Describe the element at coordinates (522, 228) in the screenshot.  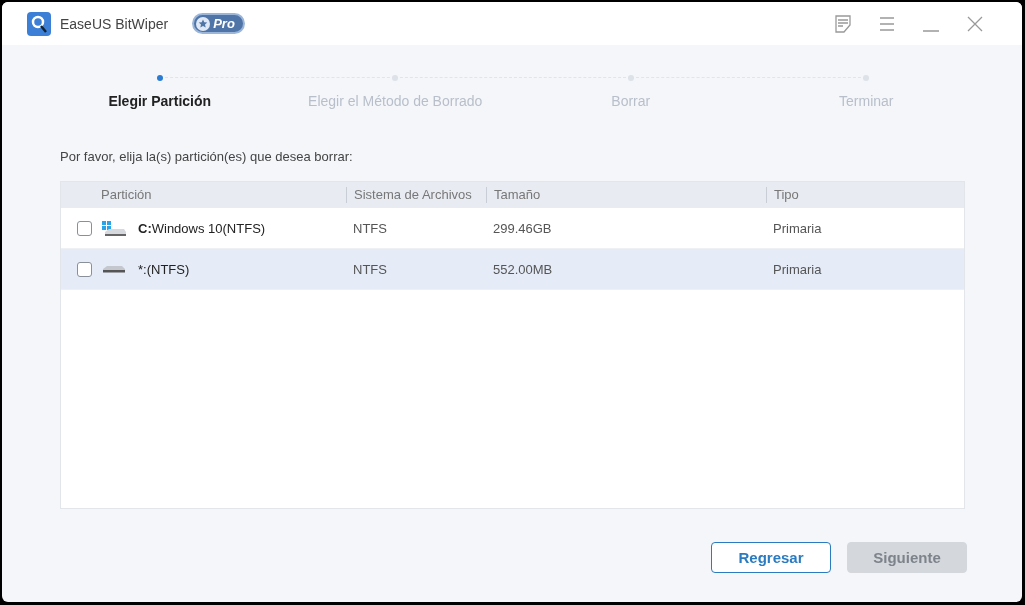
I see `table-cell-text: 299.46GB` at that location.